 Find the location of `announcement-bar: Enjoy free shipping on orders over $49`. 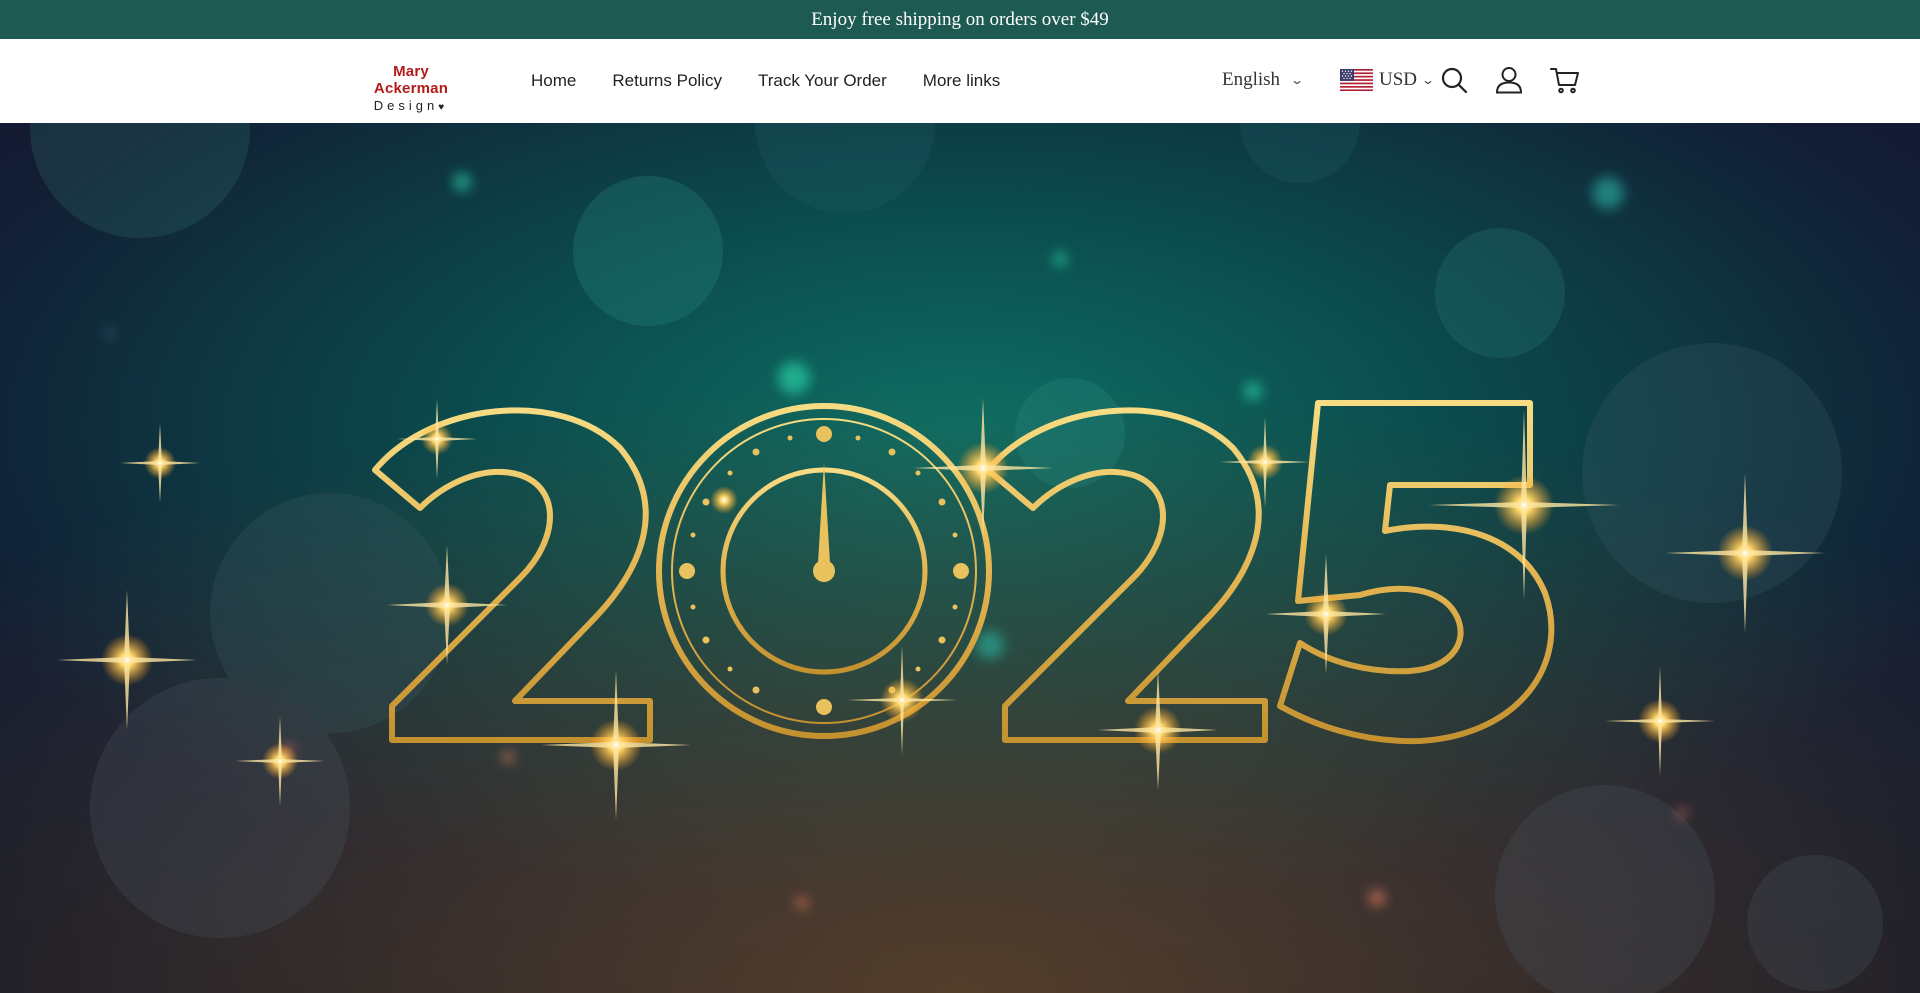

announcement-bar: Enjoy free shipping on orders over $49 is located at coordinates (960, 19).